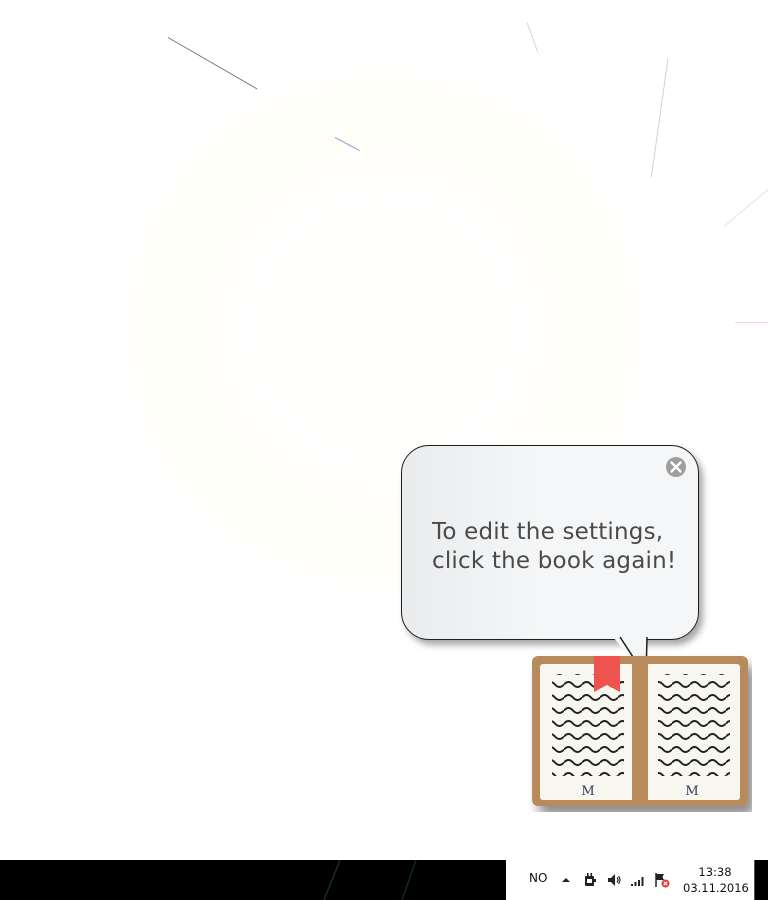 The width and height of the screenshot is (768, 900). What do you see at coordinates (370, 880) in the screenshot?
I see `taskbar-glint` at bounding box center [370, 880].